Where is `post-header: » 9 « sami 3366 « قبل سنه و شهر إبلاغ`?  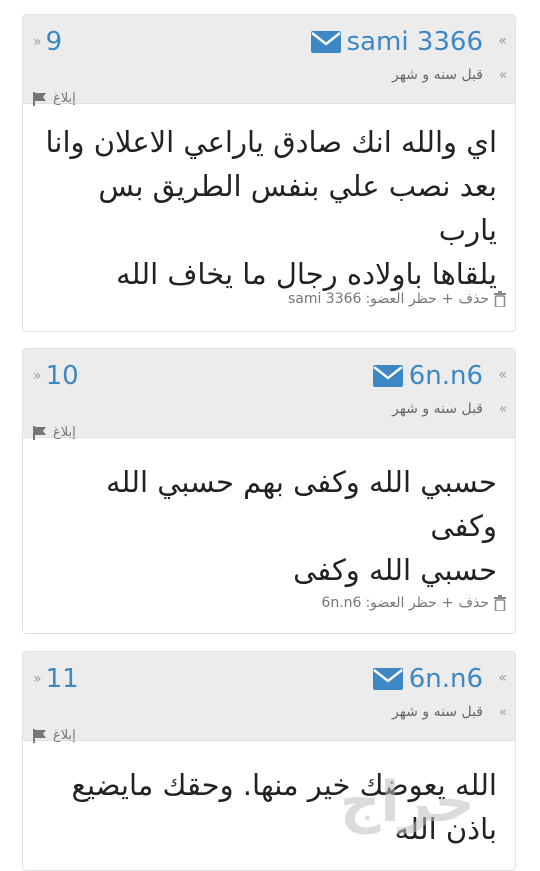 post-header: » 9 « sami 3366 « قبل سنه و شهر إبلاغ is located at coordinates (269, 60).